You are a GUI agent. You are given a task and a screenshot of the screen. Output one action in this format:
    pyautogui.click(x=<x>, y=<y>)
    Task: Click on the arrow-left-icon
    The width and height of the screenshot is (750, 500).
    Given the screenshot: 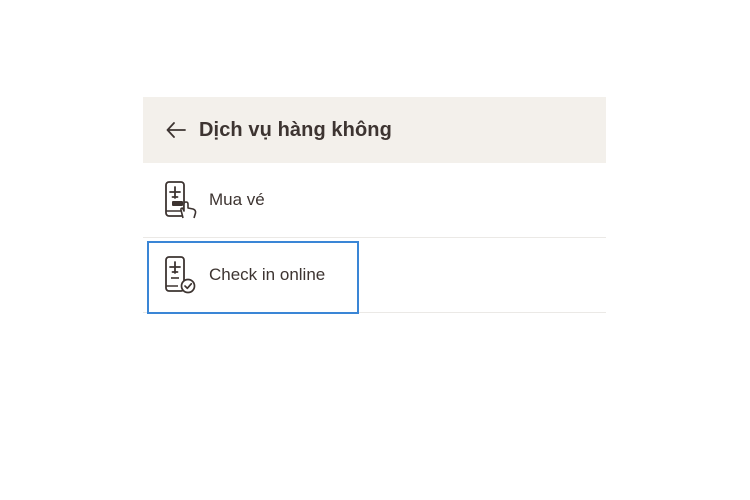 What is the action you would take?
    pyautogui.click(x=176, y=130)
    